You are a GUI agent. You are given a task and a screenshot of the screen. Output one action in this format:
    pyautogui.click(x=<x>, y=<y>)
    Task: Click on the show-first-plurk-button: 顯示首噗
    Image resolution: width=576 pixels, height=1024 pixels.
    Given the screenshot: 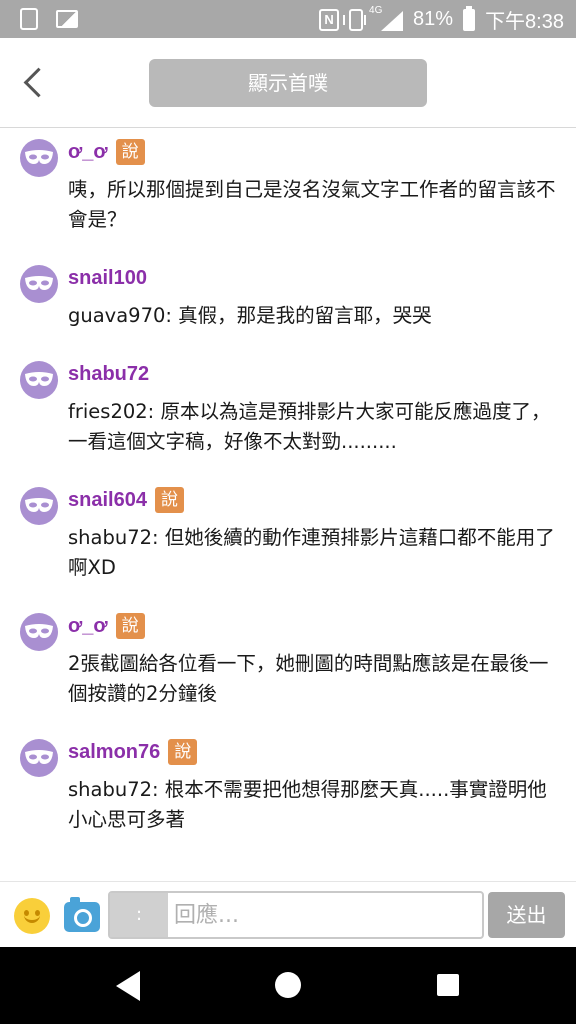 What is the action you would take?
    pyautogui.click(x=288, y=83)
    